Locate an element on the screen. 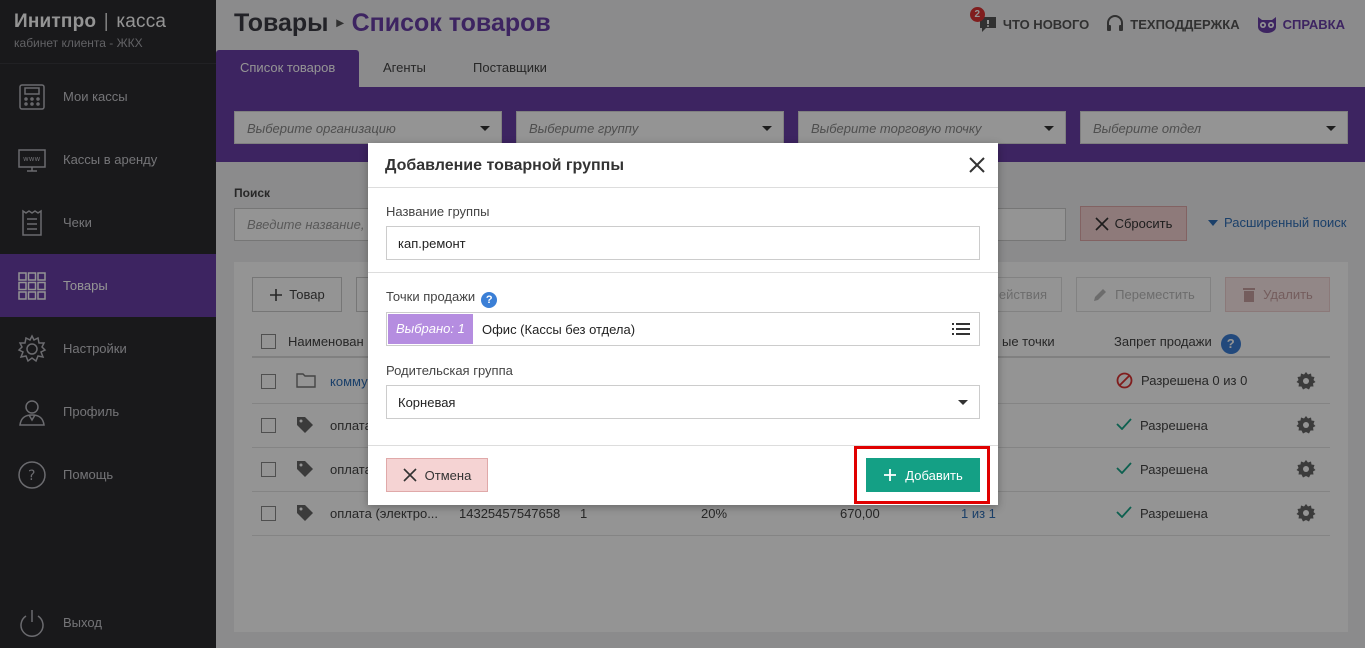 This screenshot has height=648, width=1365. cancel-button: Отмена is located at coordinates (437, 475).